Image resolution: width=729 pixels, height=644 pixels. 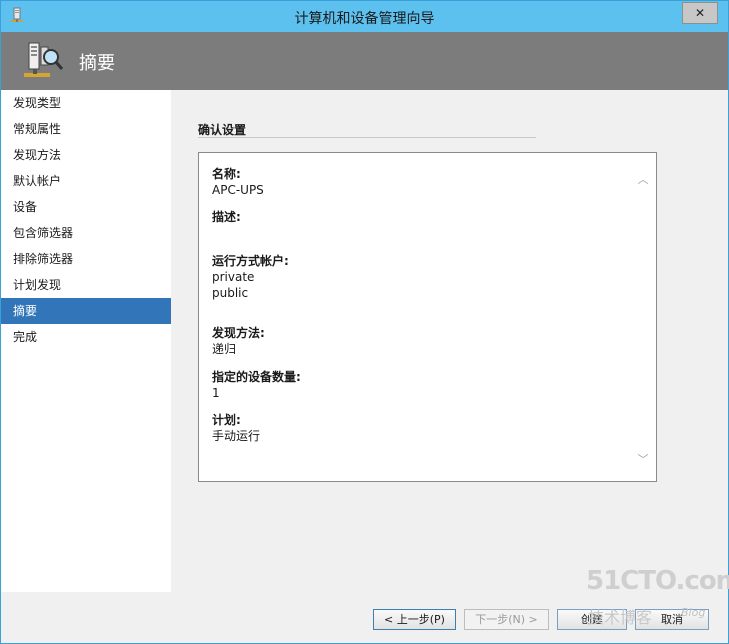 I want to click on summary-schedule: 计划: 手动运行, so click(x=236, y=428).